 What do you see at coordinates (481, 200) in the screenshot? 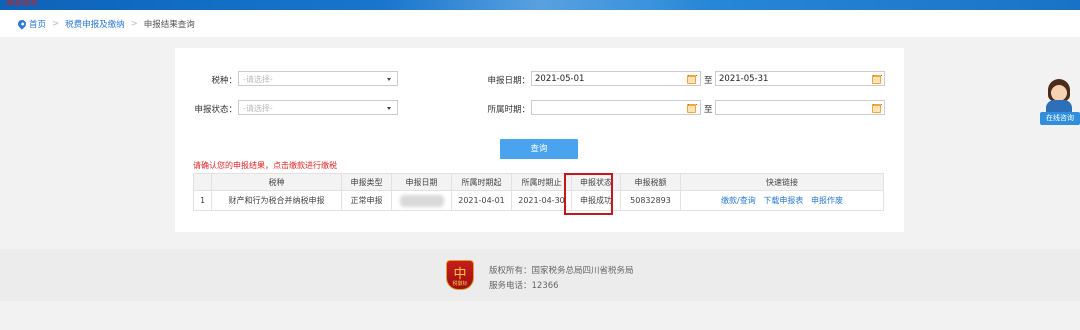
I see `cell-period-start: 2021-04-01` at bounding box center [481, 200].